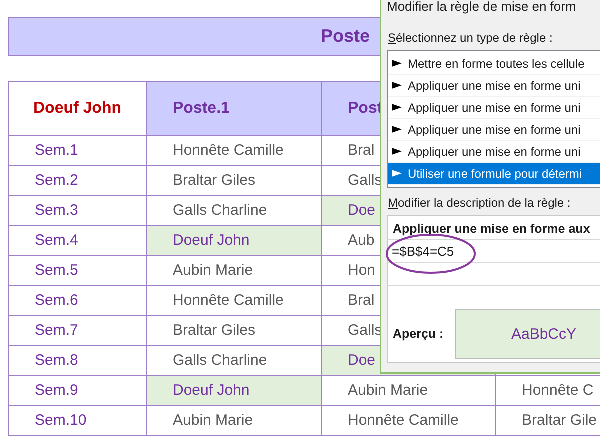  I want to click on table-cell: Honnête C, so click(548, 391).